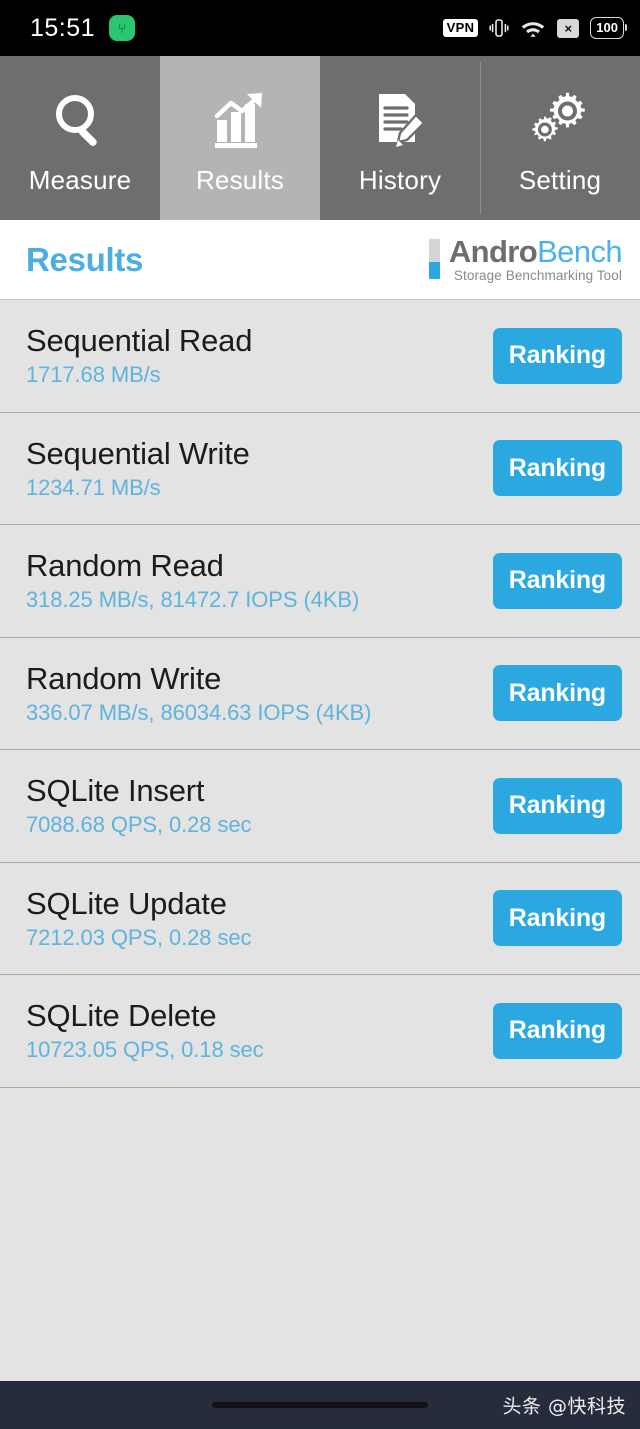  I want to click on tab-setting: Setting, so click(560, 138).